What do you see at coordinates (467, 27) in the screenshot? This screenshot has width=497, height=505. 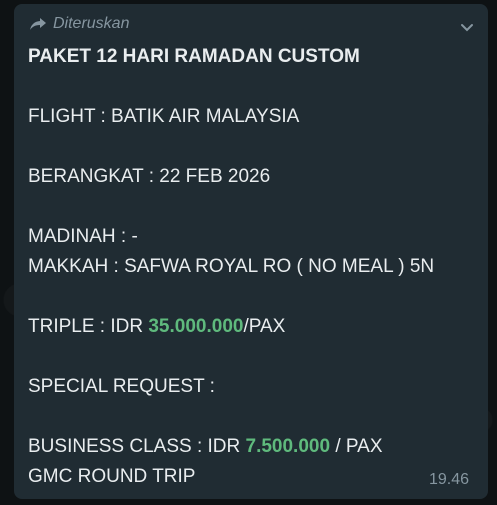 I see `chevron-down-icon` at bounding box center [467, 27].